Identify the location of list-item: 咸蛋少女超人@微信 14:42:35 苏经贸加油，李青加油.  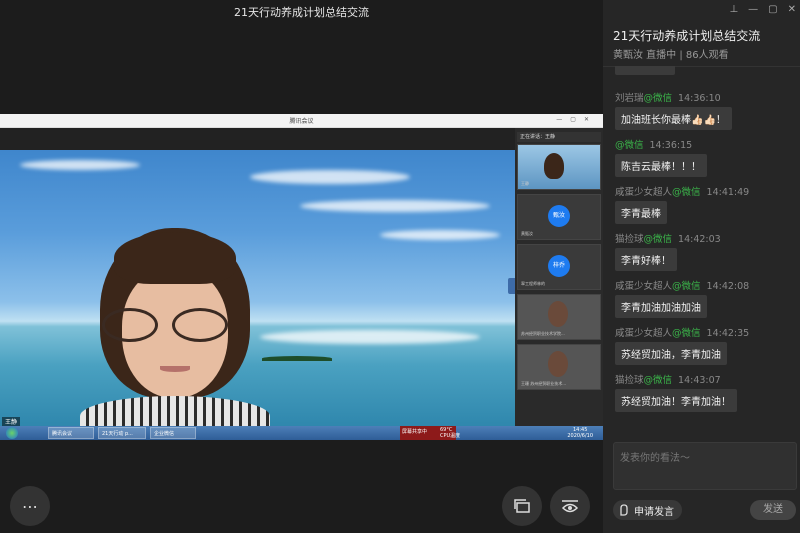
(705, 345).